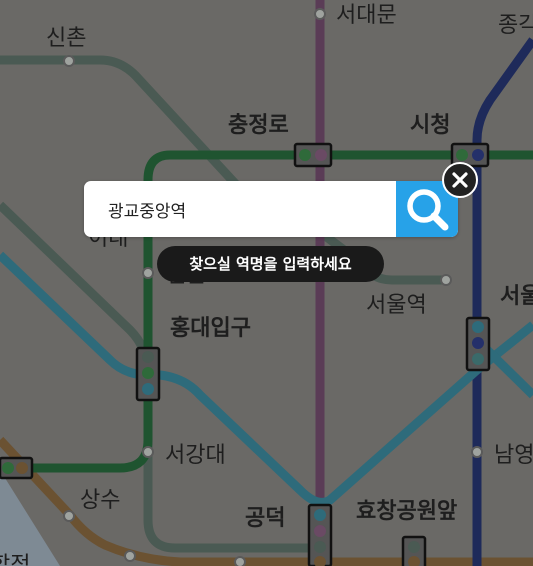 This screenshot has width=533, height=566. Describe the element at coordinates (195, 455) in the screenshot. I see `station-label: 서강대` at that location.